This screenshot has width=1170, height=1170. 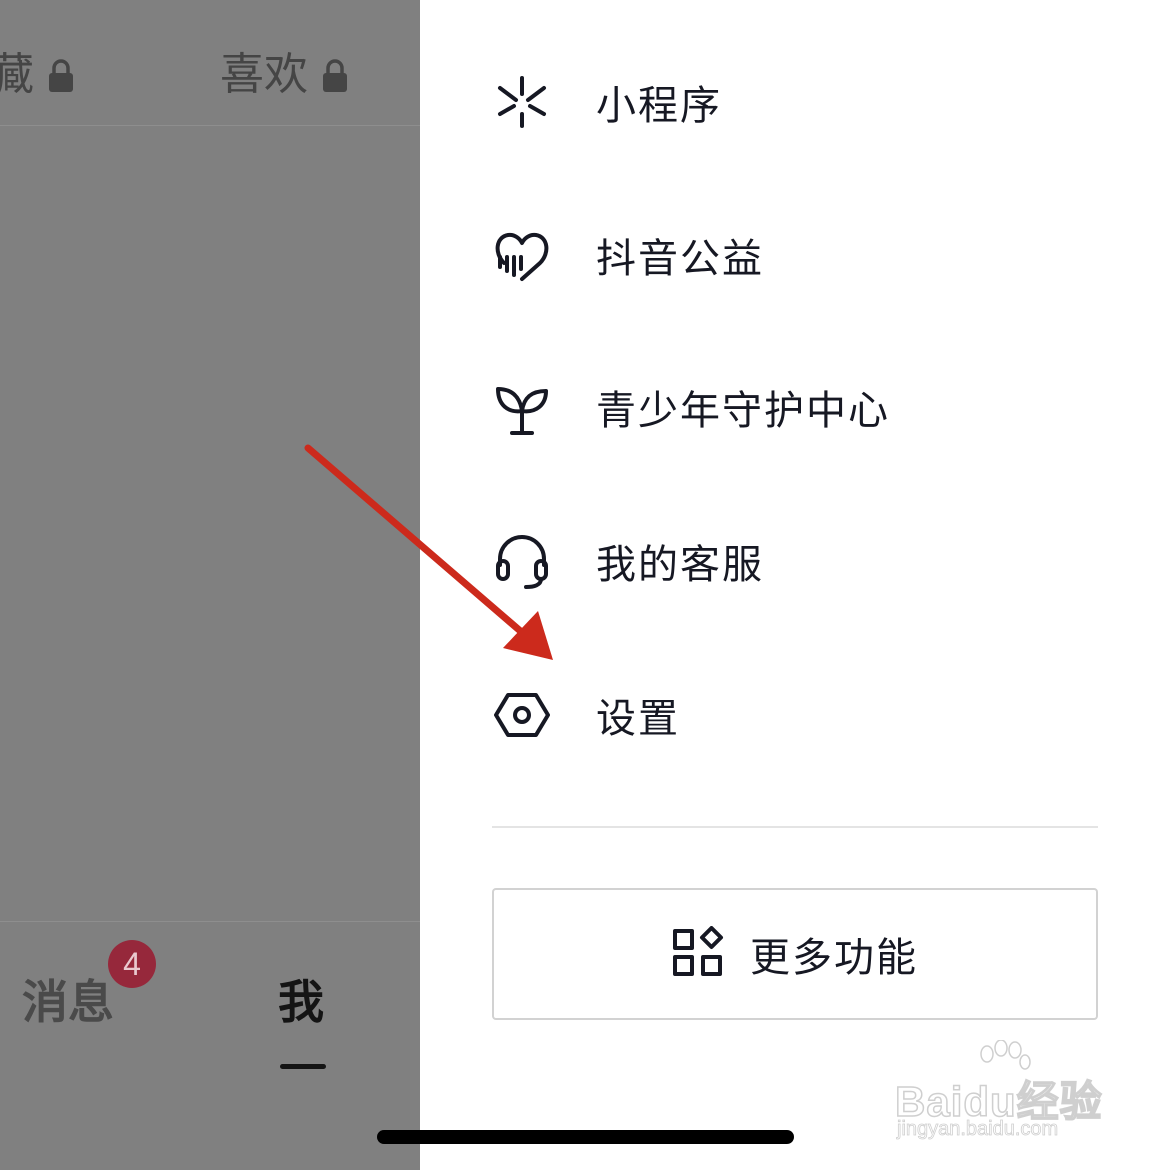 I want to click on baidu-watermark: Baidu经验 jingyan.baidu.com, so click(x=1004, y=1095).